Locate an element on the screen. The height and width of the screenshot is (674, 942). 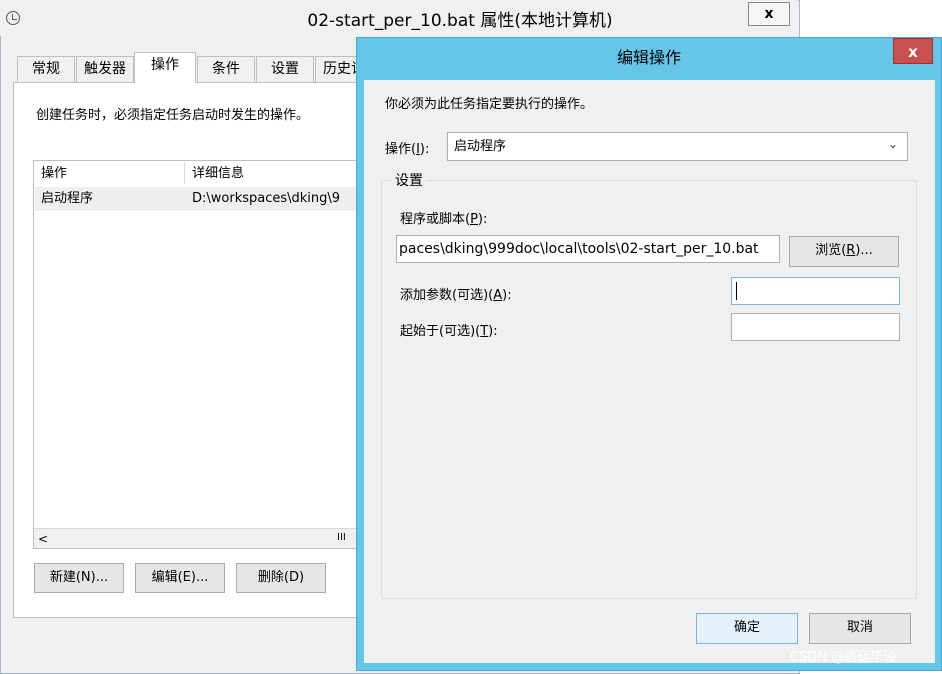
actions-description: 创建任务时，必须指定任务启动时发生的操作。 is located at coordinates (173, 115).